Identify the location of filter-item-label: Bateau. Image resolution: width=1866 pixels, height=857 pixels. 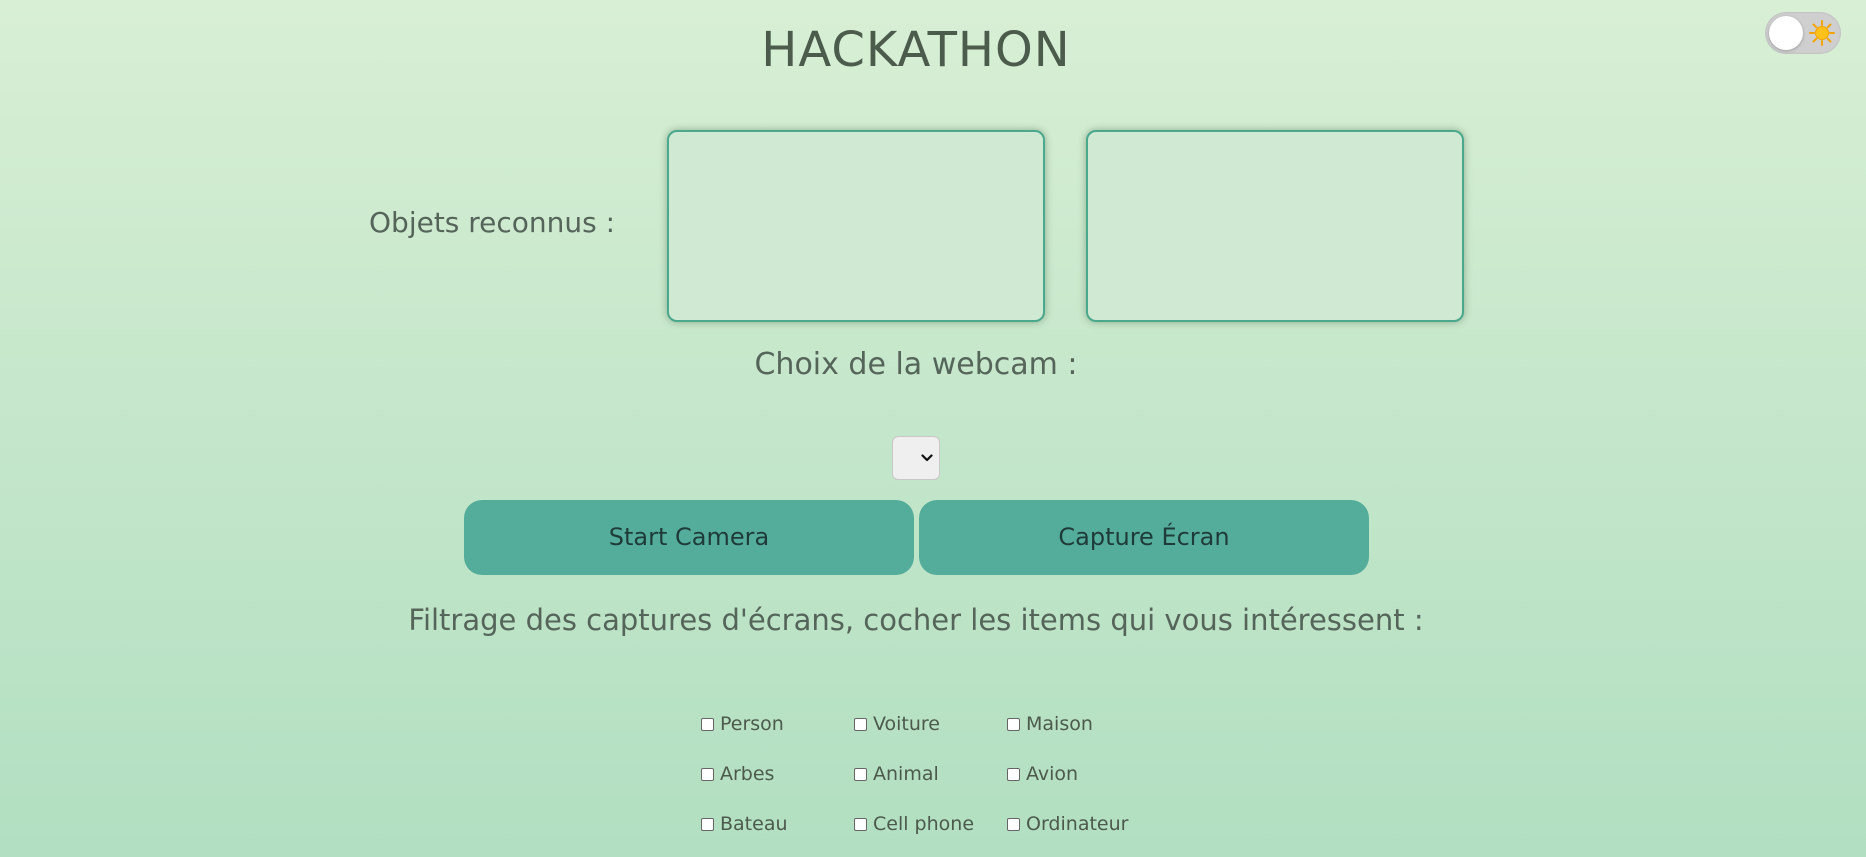
(754, 824).